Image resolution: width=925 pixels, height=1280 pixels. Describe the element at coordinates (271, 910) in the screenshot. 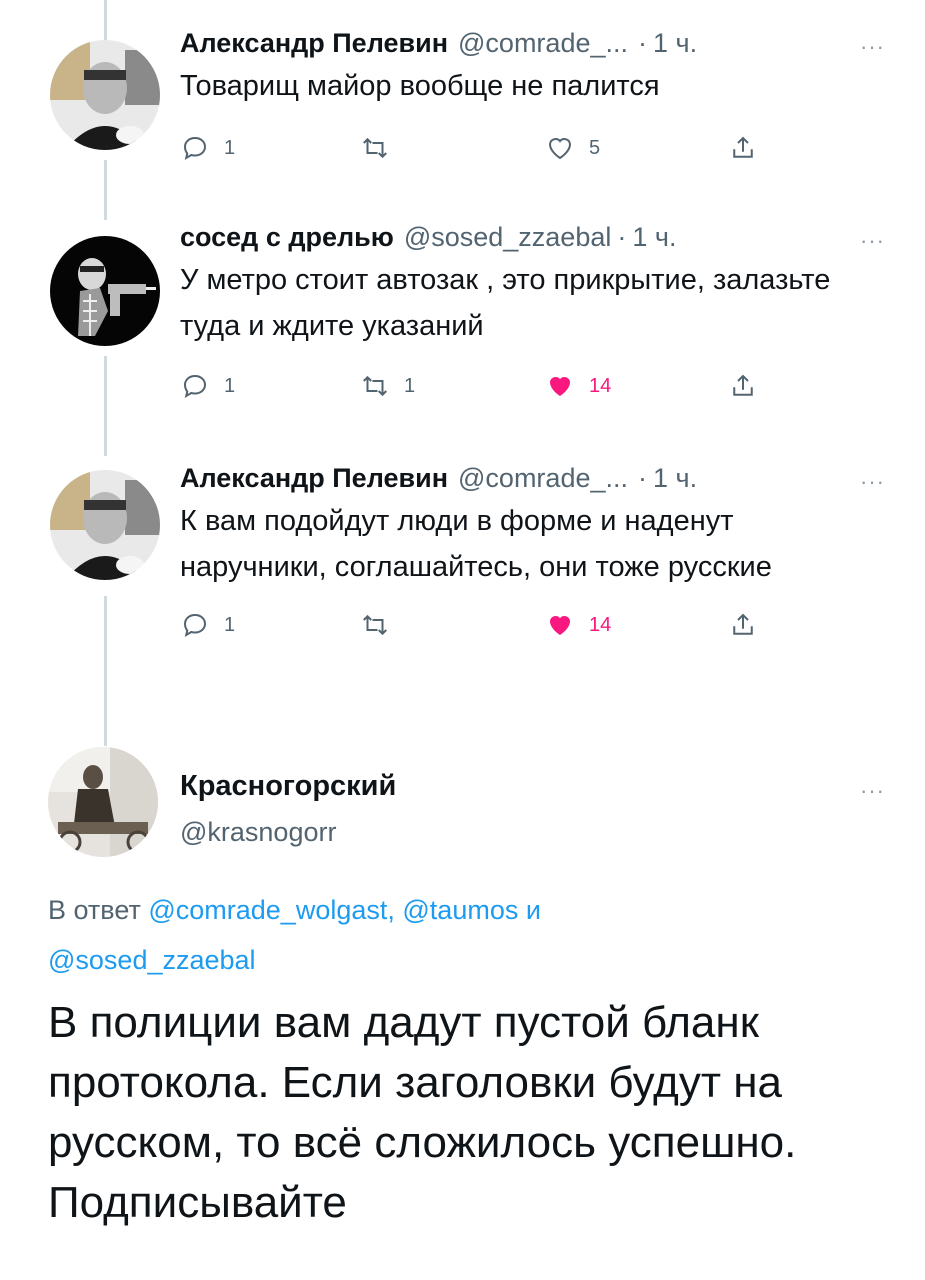

I see `mention-link: @comrade_wolgast,` at that location.